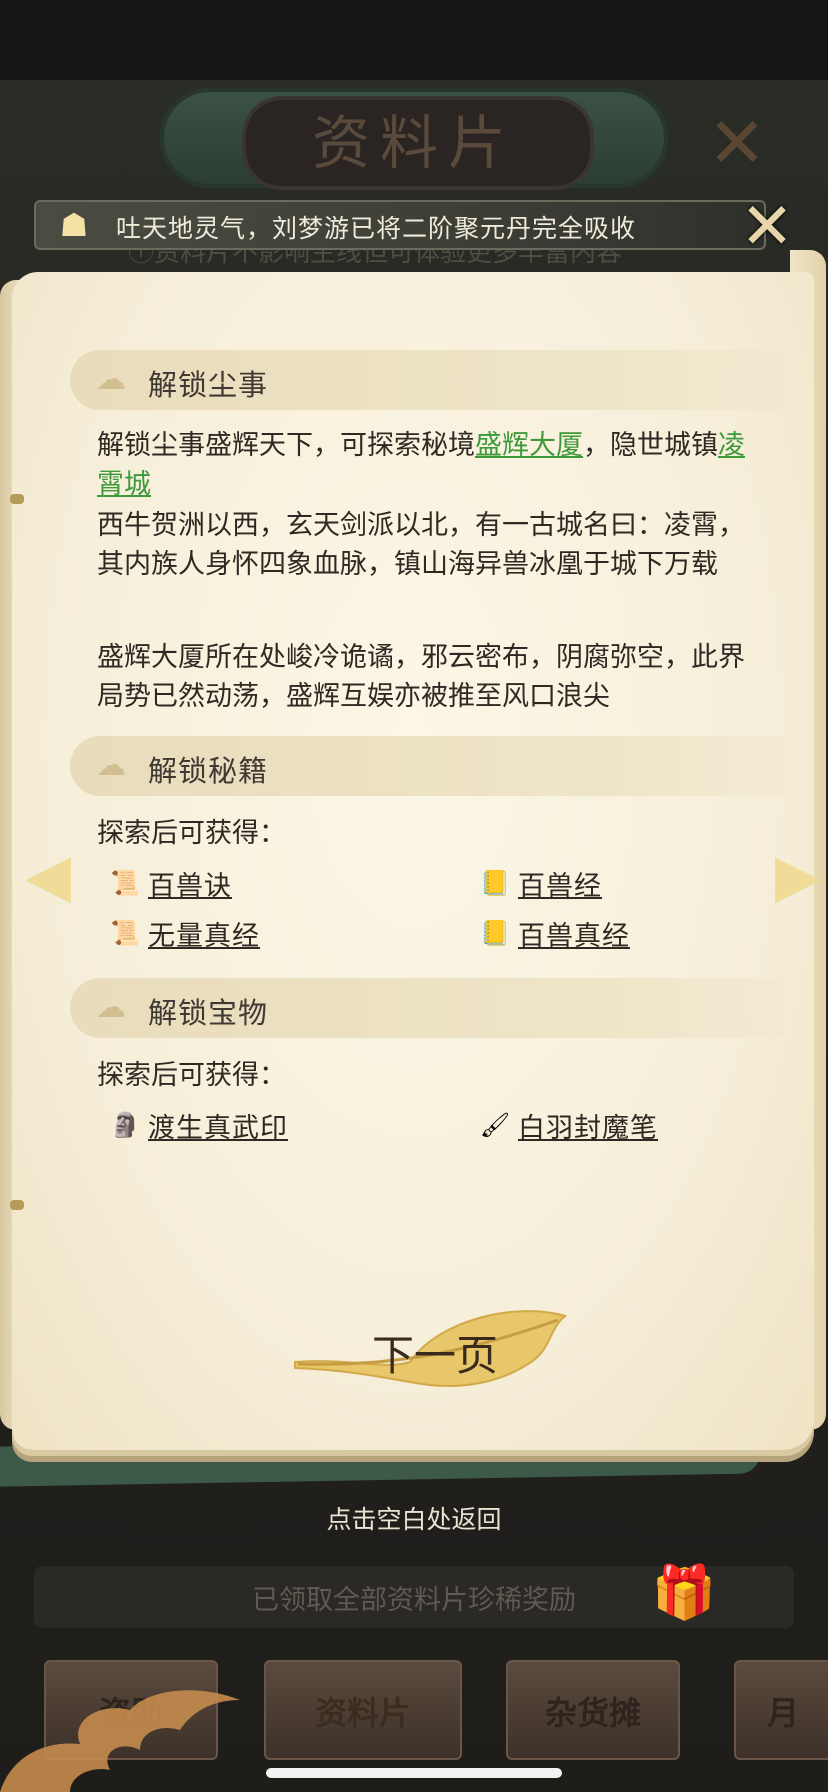 This screenshot has width=828, height=1792. What do you see at coordinates (208, 1013) in the screenshot?
I see `section-title: 解锁宝物` at bounding box center [208, 1013].